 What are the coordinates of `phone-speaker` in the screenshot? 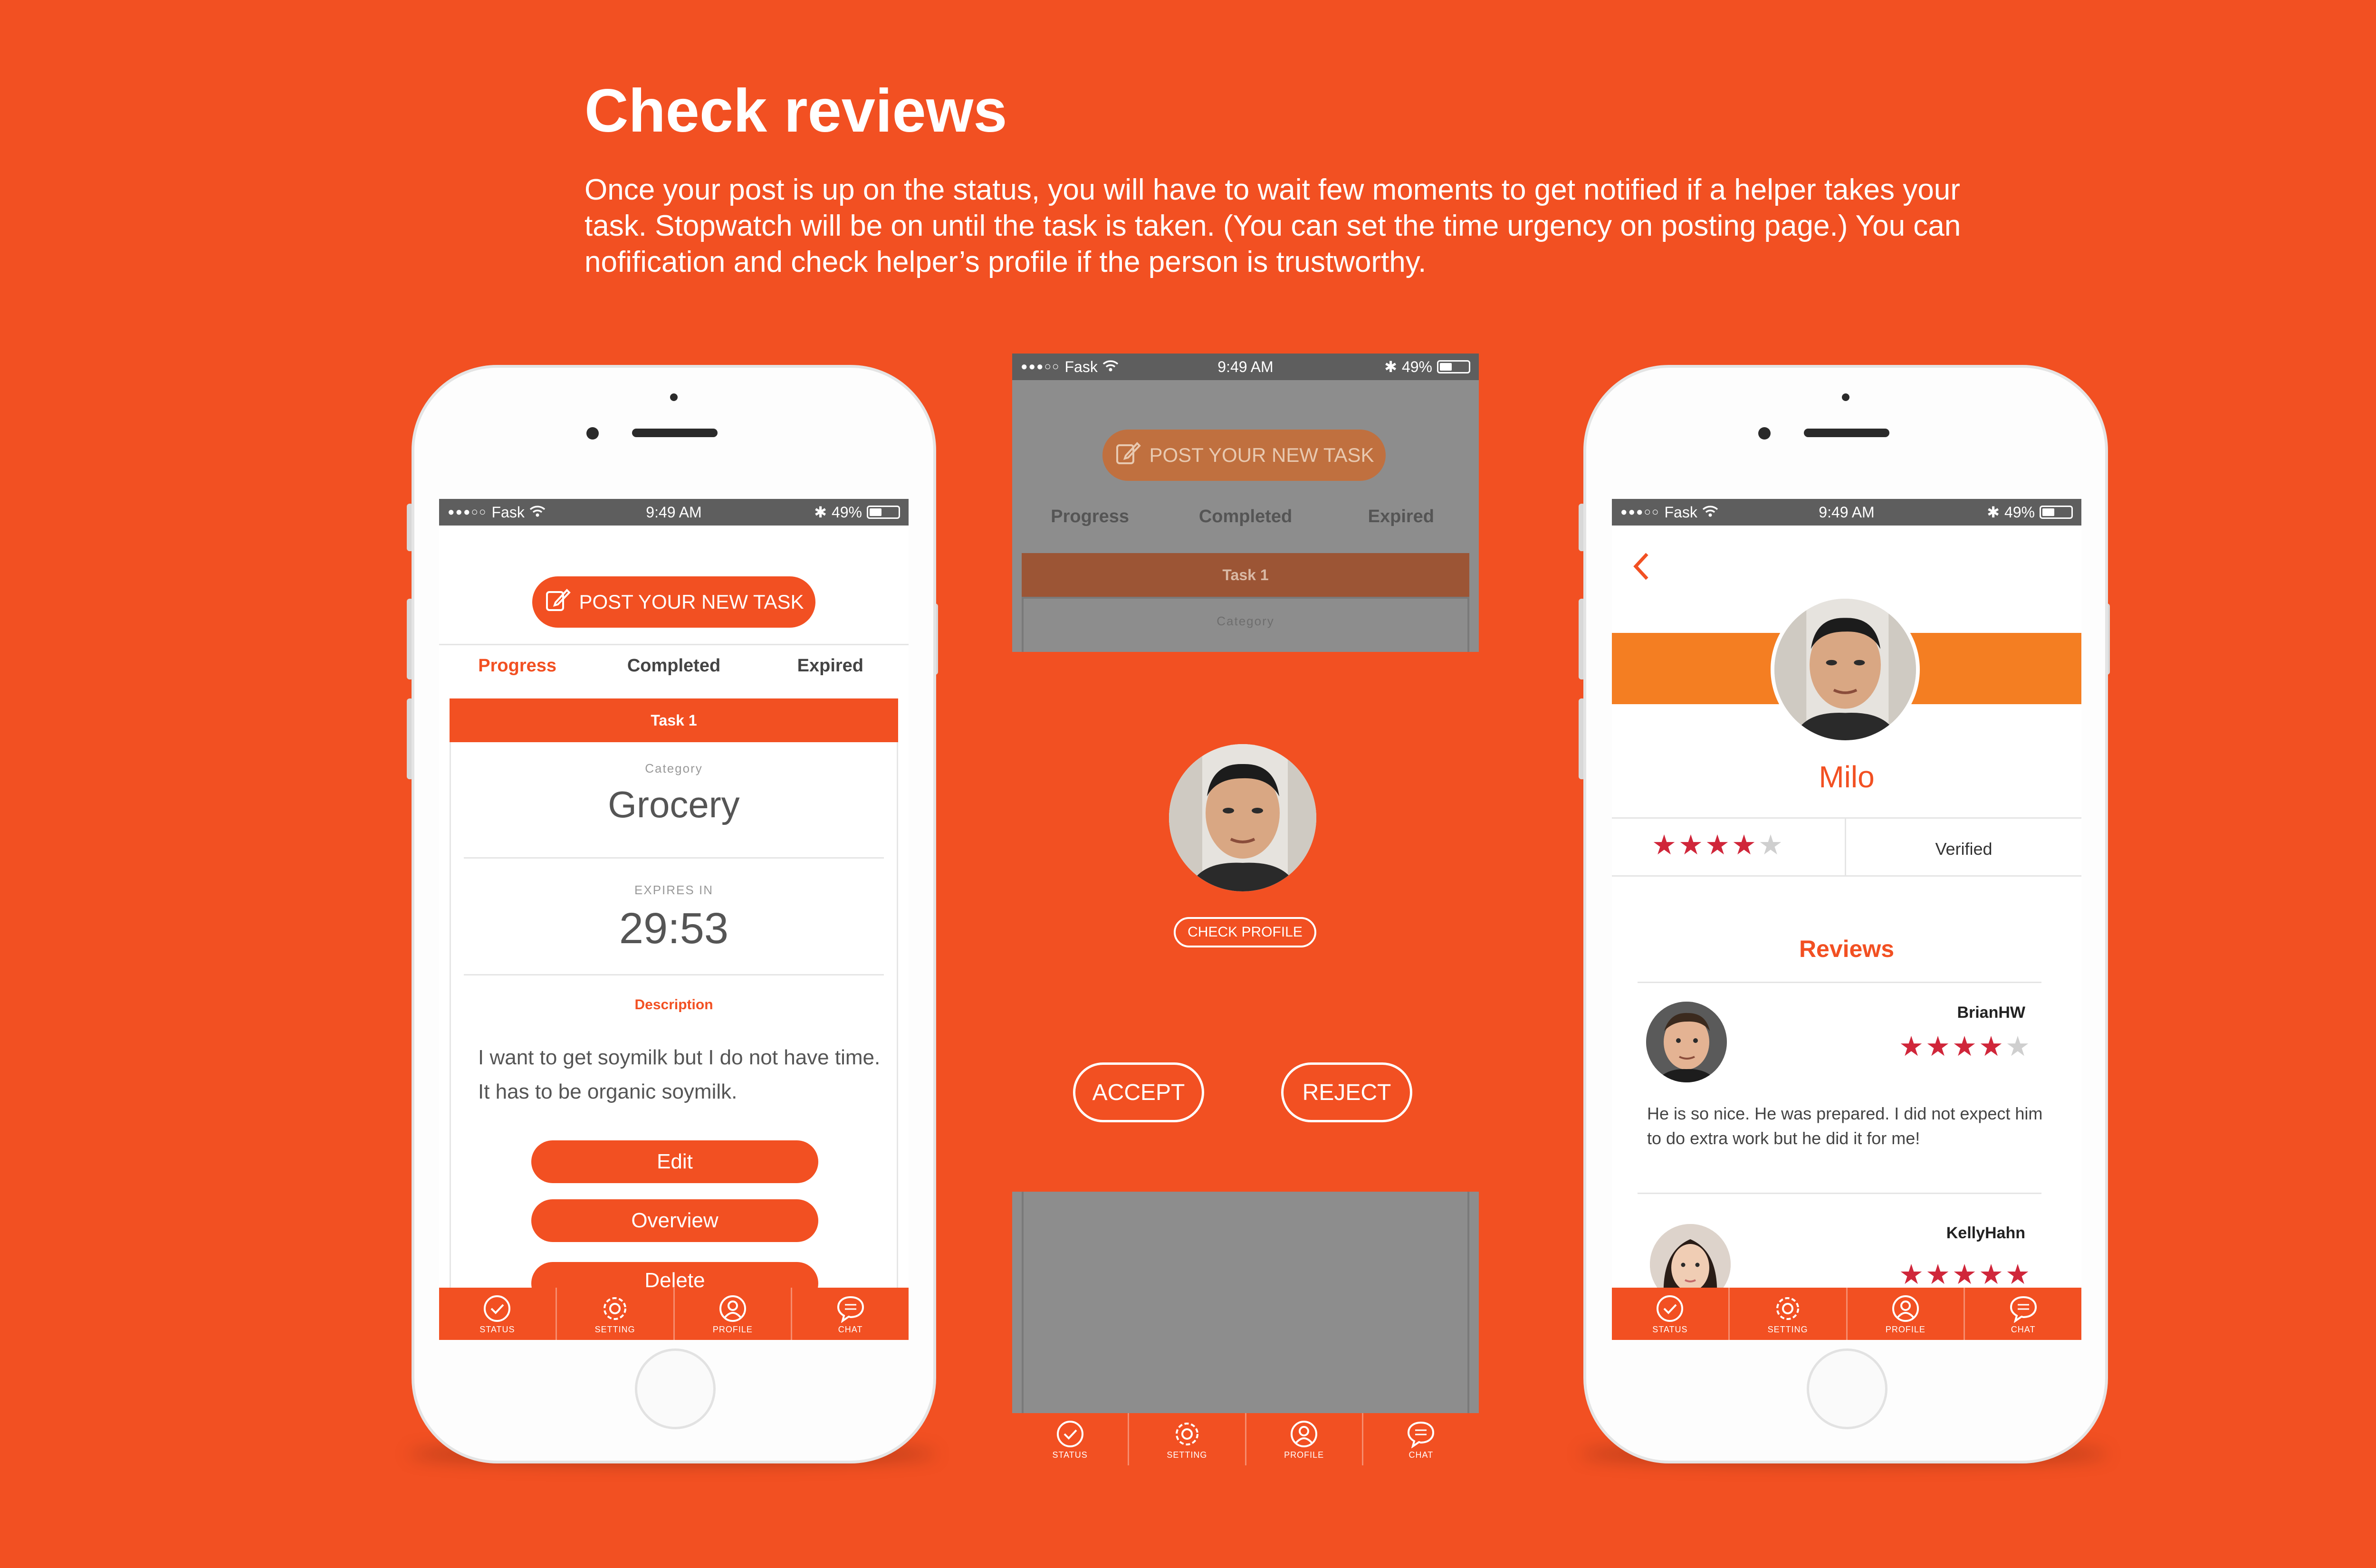 It's located at (675, 433).